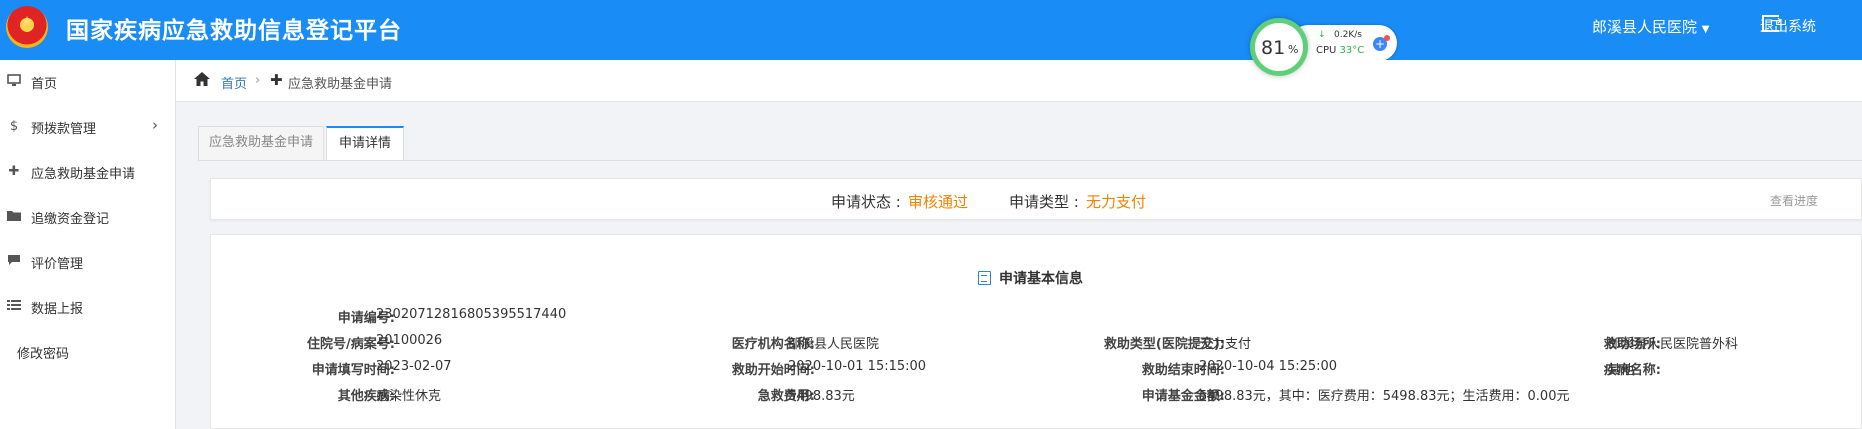  Describe the element at coordinates (1116, 202) in the screenshot. I see `type-value: 无力支付` at that location.